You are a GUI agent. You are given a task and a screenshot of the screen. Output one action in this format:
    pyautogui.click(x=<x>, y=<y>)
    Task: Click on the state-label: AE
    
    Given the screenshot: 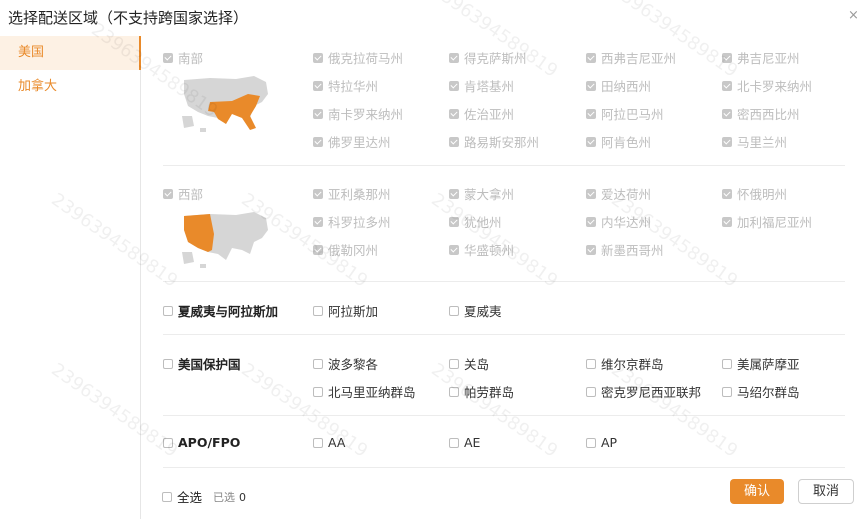 What is the action you would take?
    pyautogui.click(x=472, y=442)
    